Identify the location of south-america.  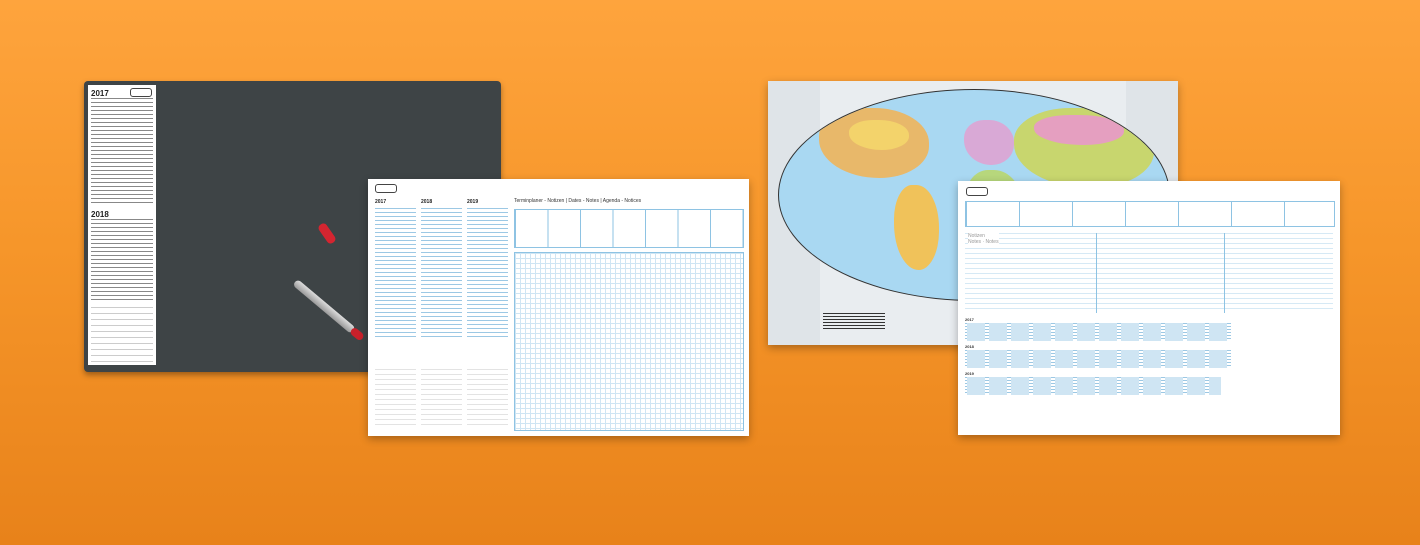
(916, 227).